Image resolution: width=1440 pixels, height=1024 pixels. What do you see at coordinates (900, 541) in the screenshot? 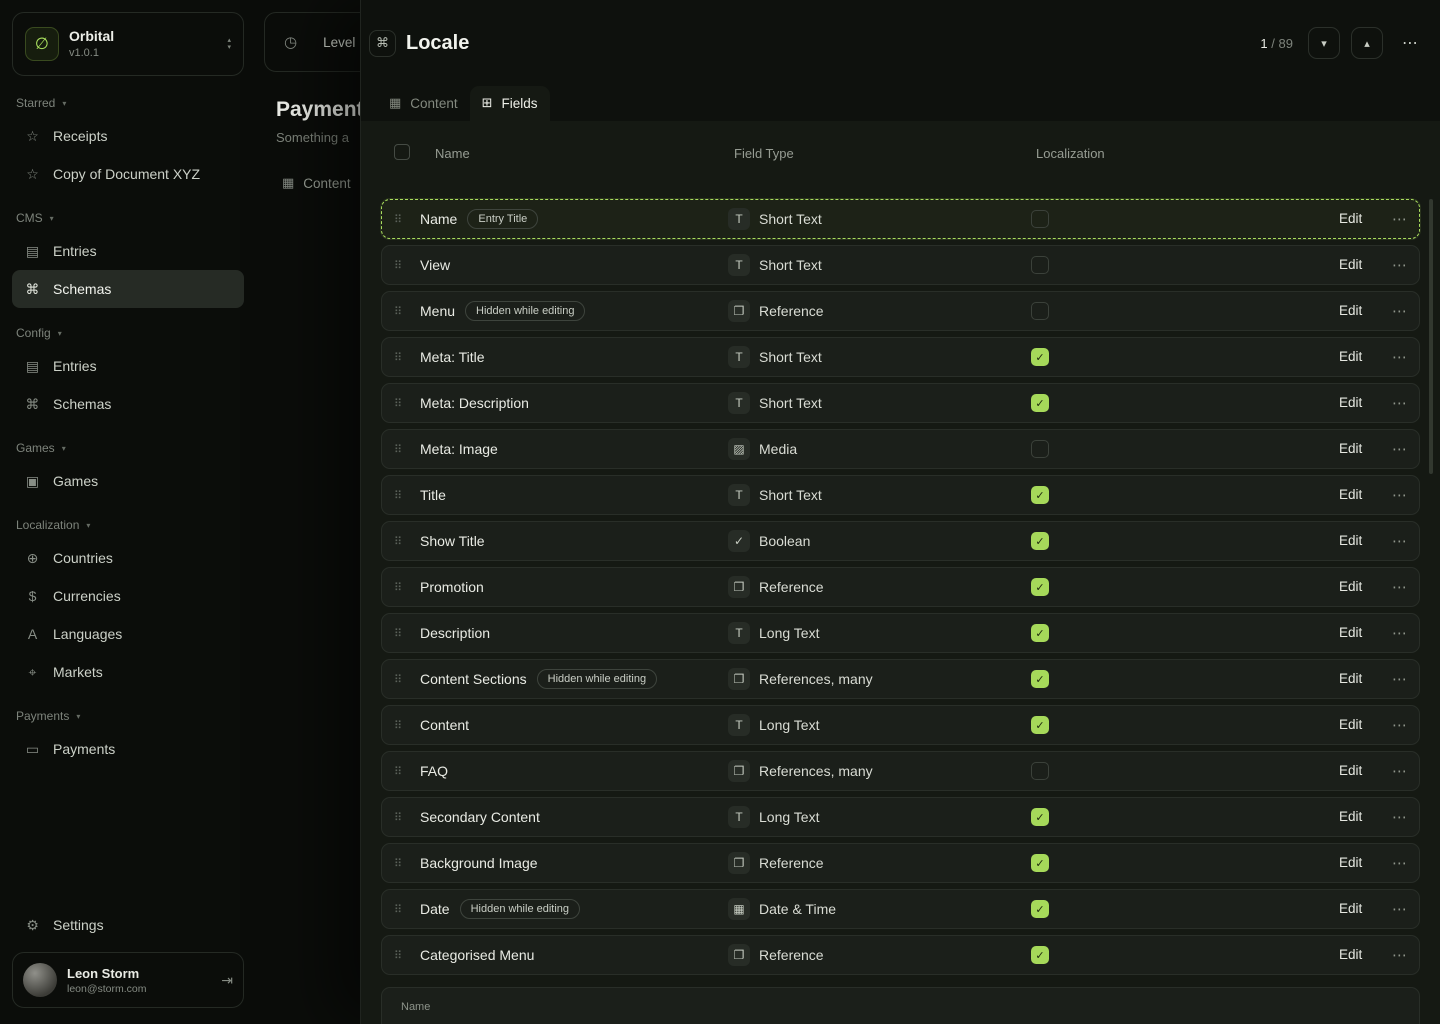
I see `field-row: ⠿ Show Title ✓ Boolean ✓ Edit ⋯` at bounding box center [900, 541].